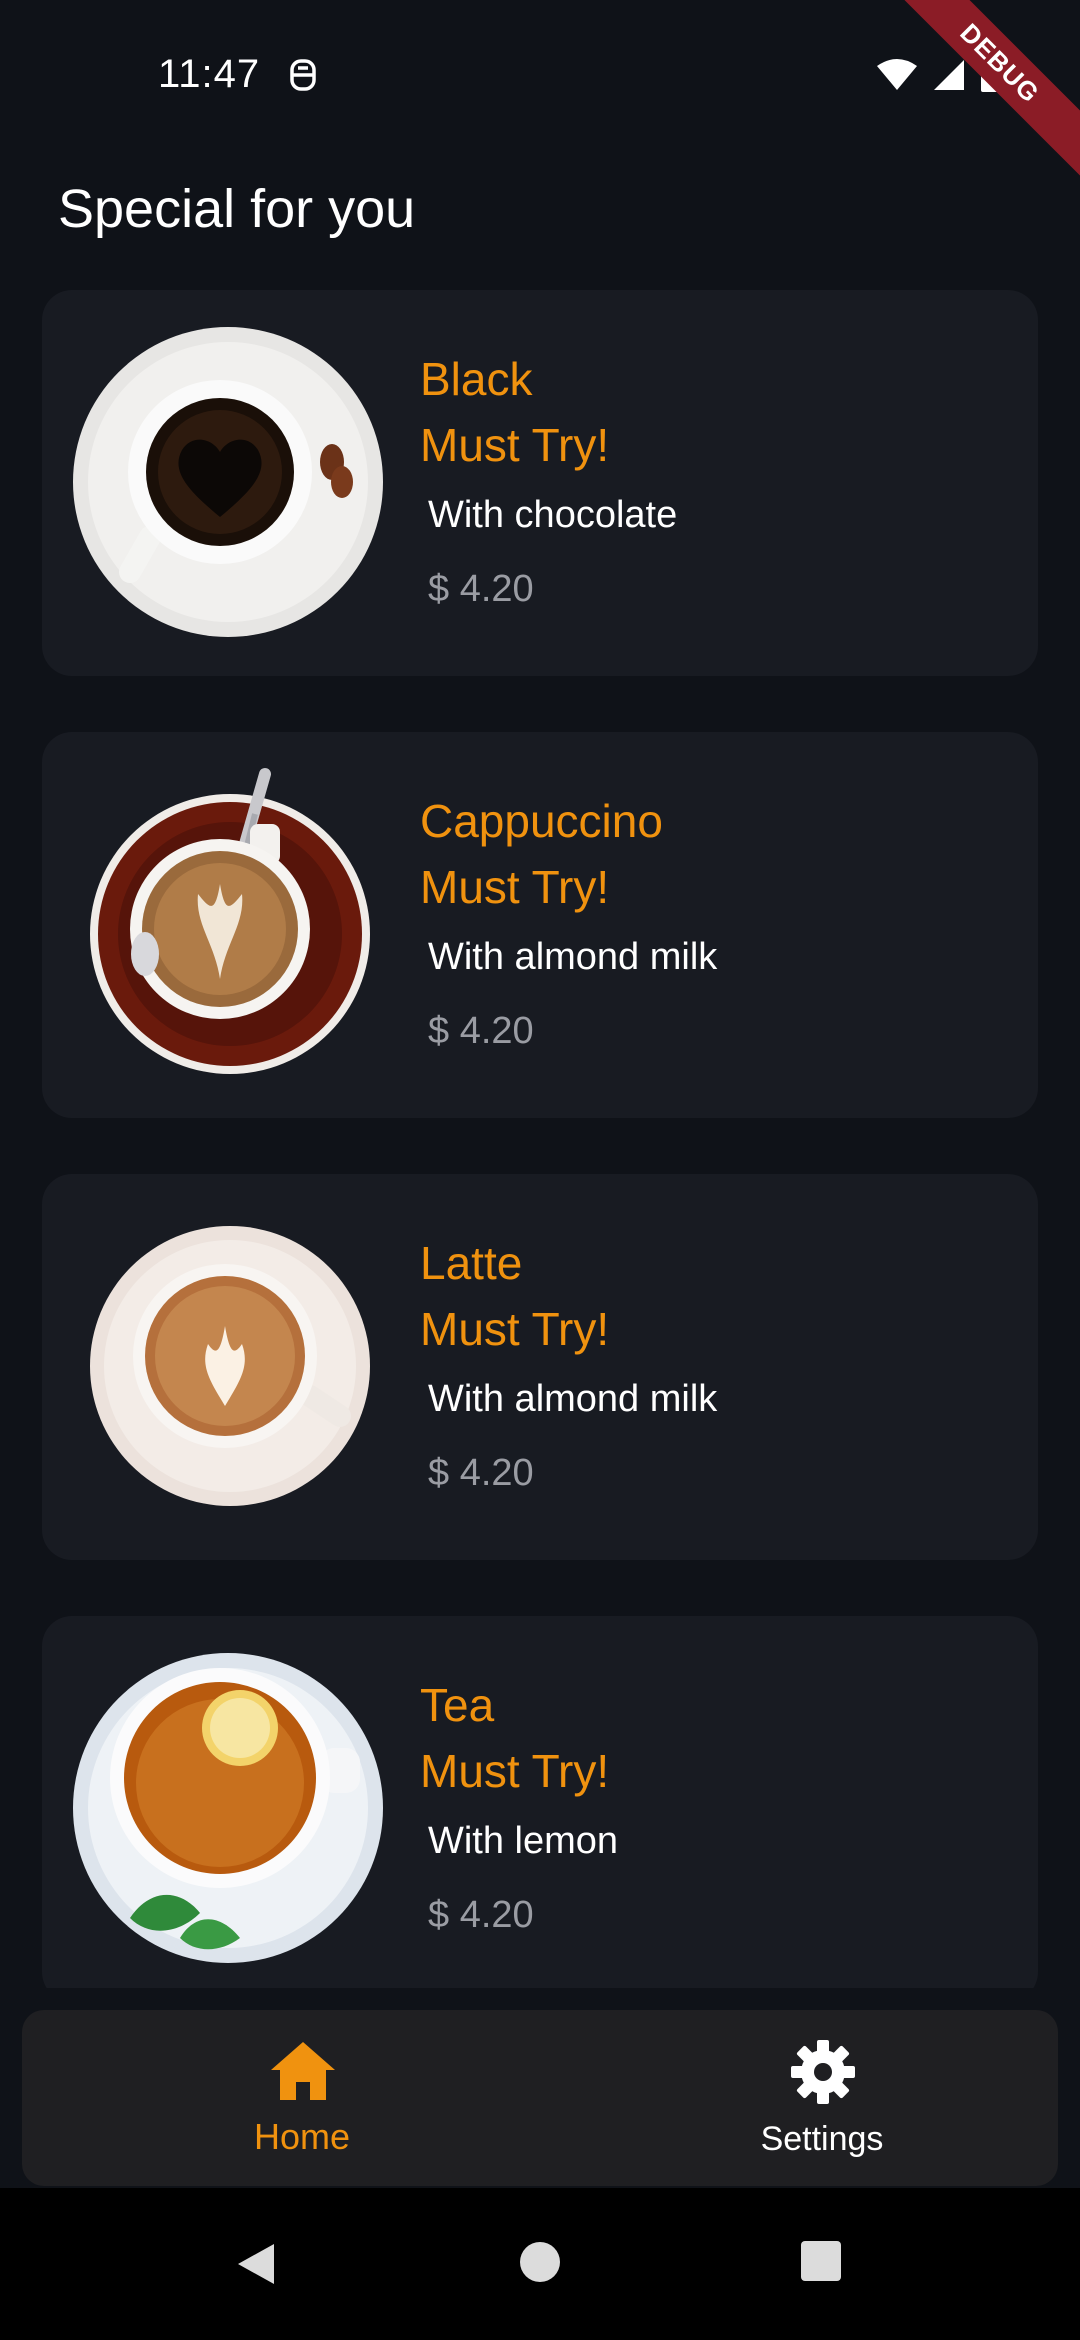  I want to click on page-title: Special for you, so click(237, 209).